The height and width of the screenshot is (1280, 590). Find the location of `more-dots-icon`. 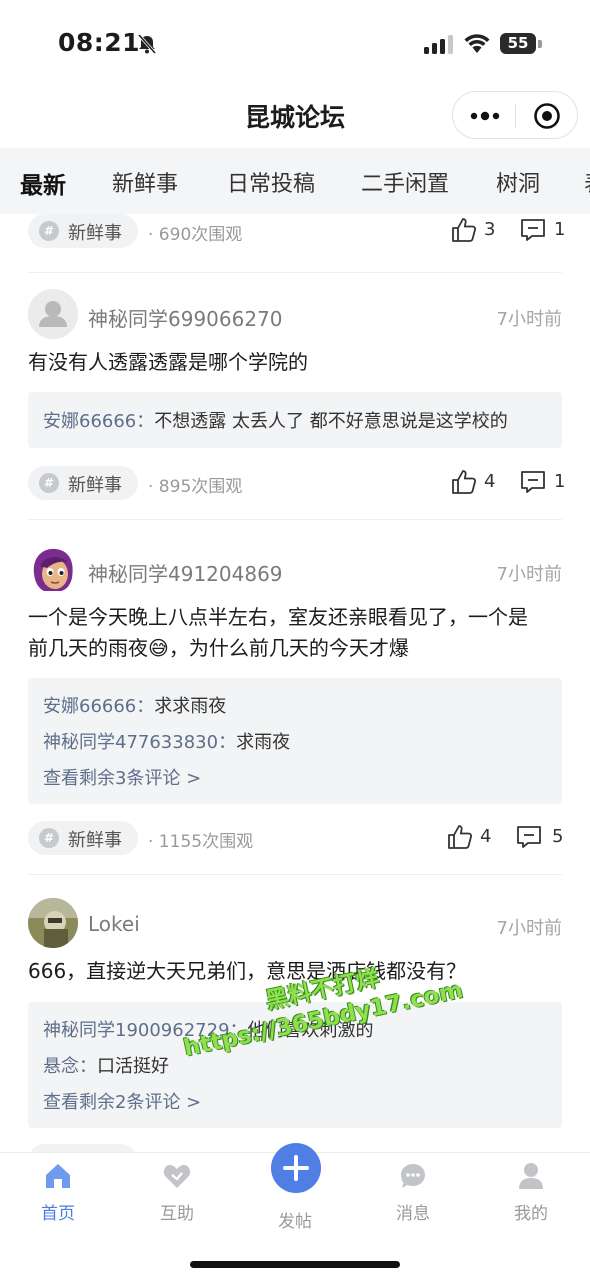

more-dots-icon is located at coordinates (485, 116).